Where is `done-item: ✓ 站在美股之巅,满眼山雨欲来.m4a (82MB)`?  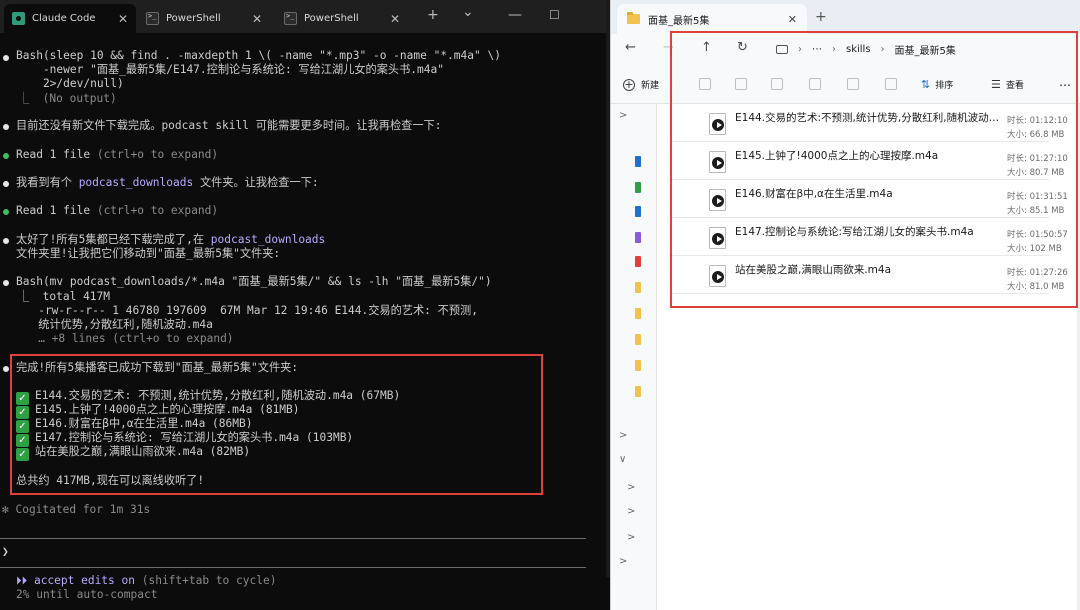 done-item: ✓ 站在美股之巅,满眼山雨欲来.m4a (82MB) is located at coordinates (133, 453).